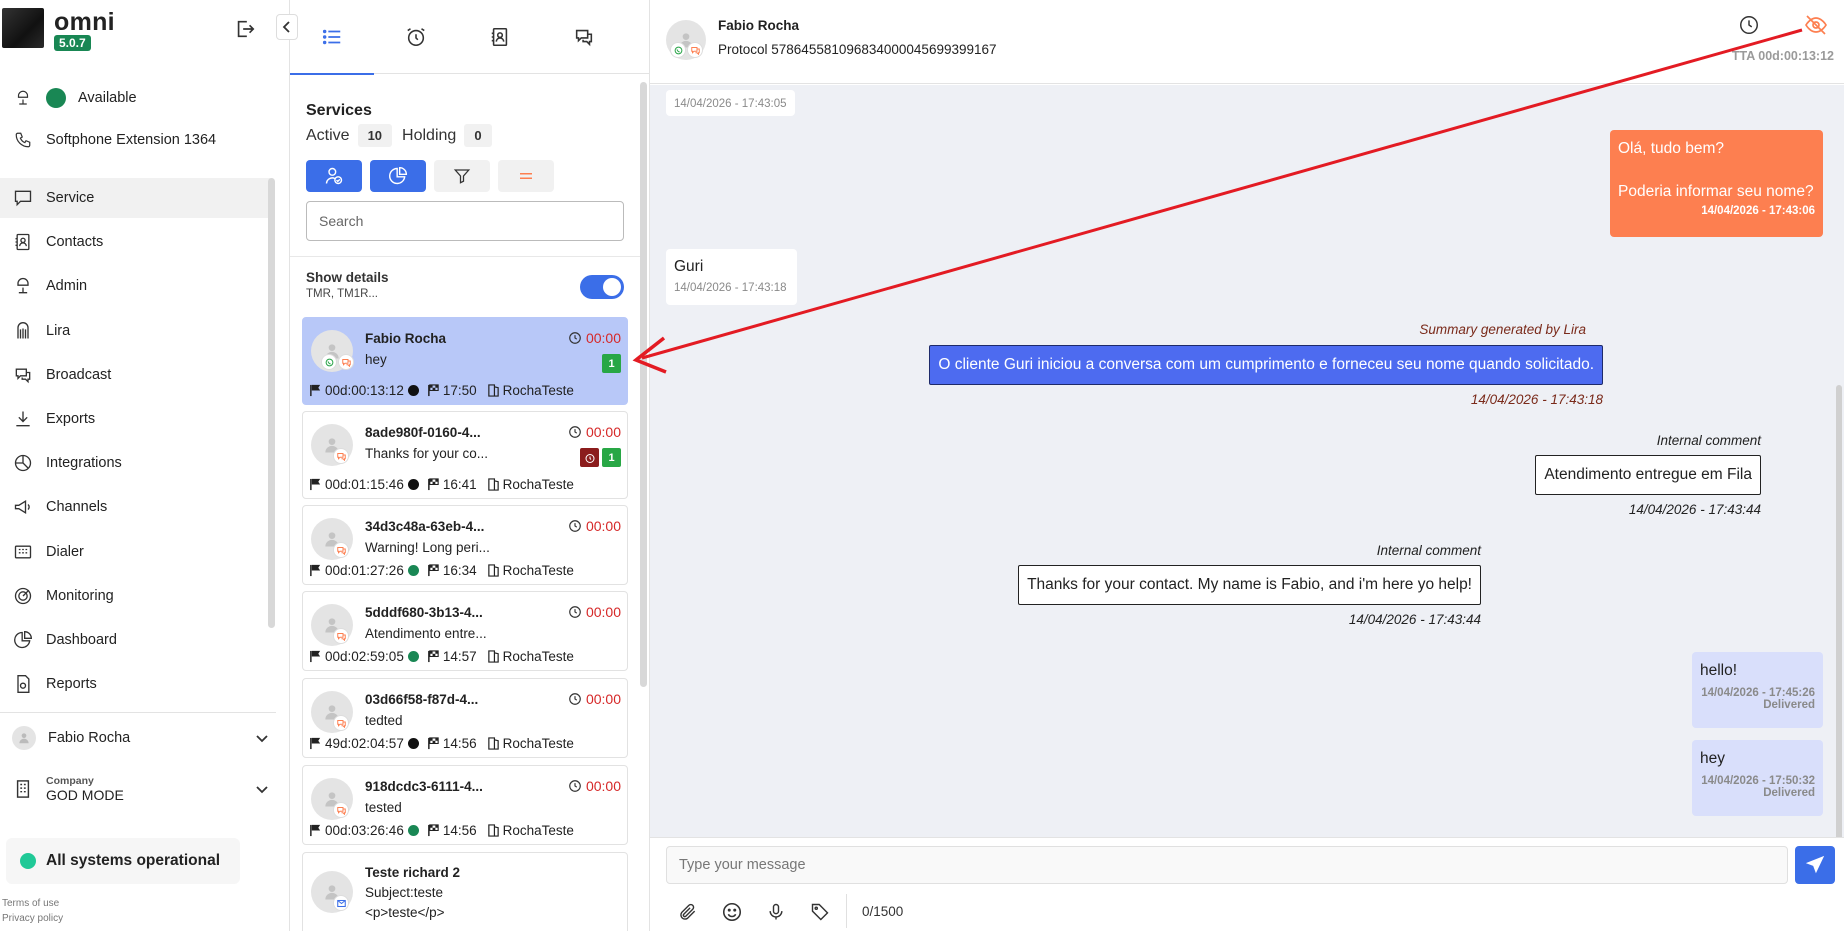  I want to click on hide-eye-icon, so click(1816, 25).